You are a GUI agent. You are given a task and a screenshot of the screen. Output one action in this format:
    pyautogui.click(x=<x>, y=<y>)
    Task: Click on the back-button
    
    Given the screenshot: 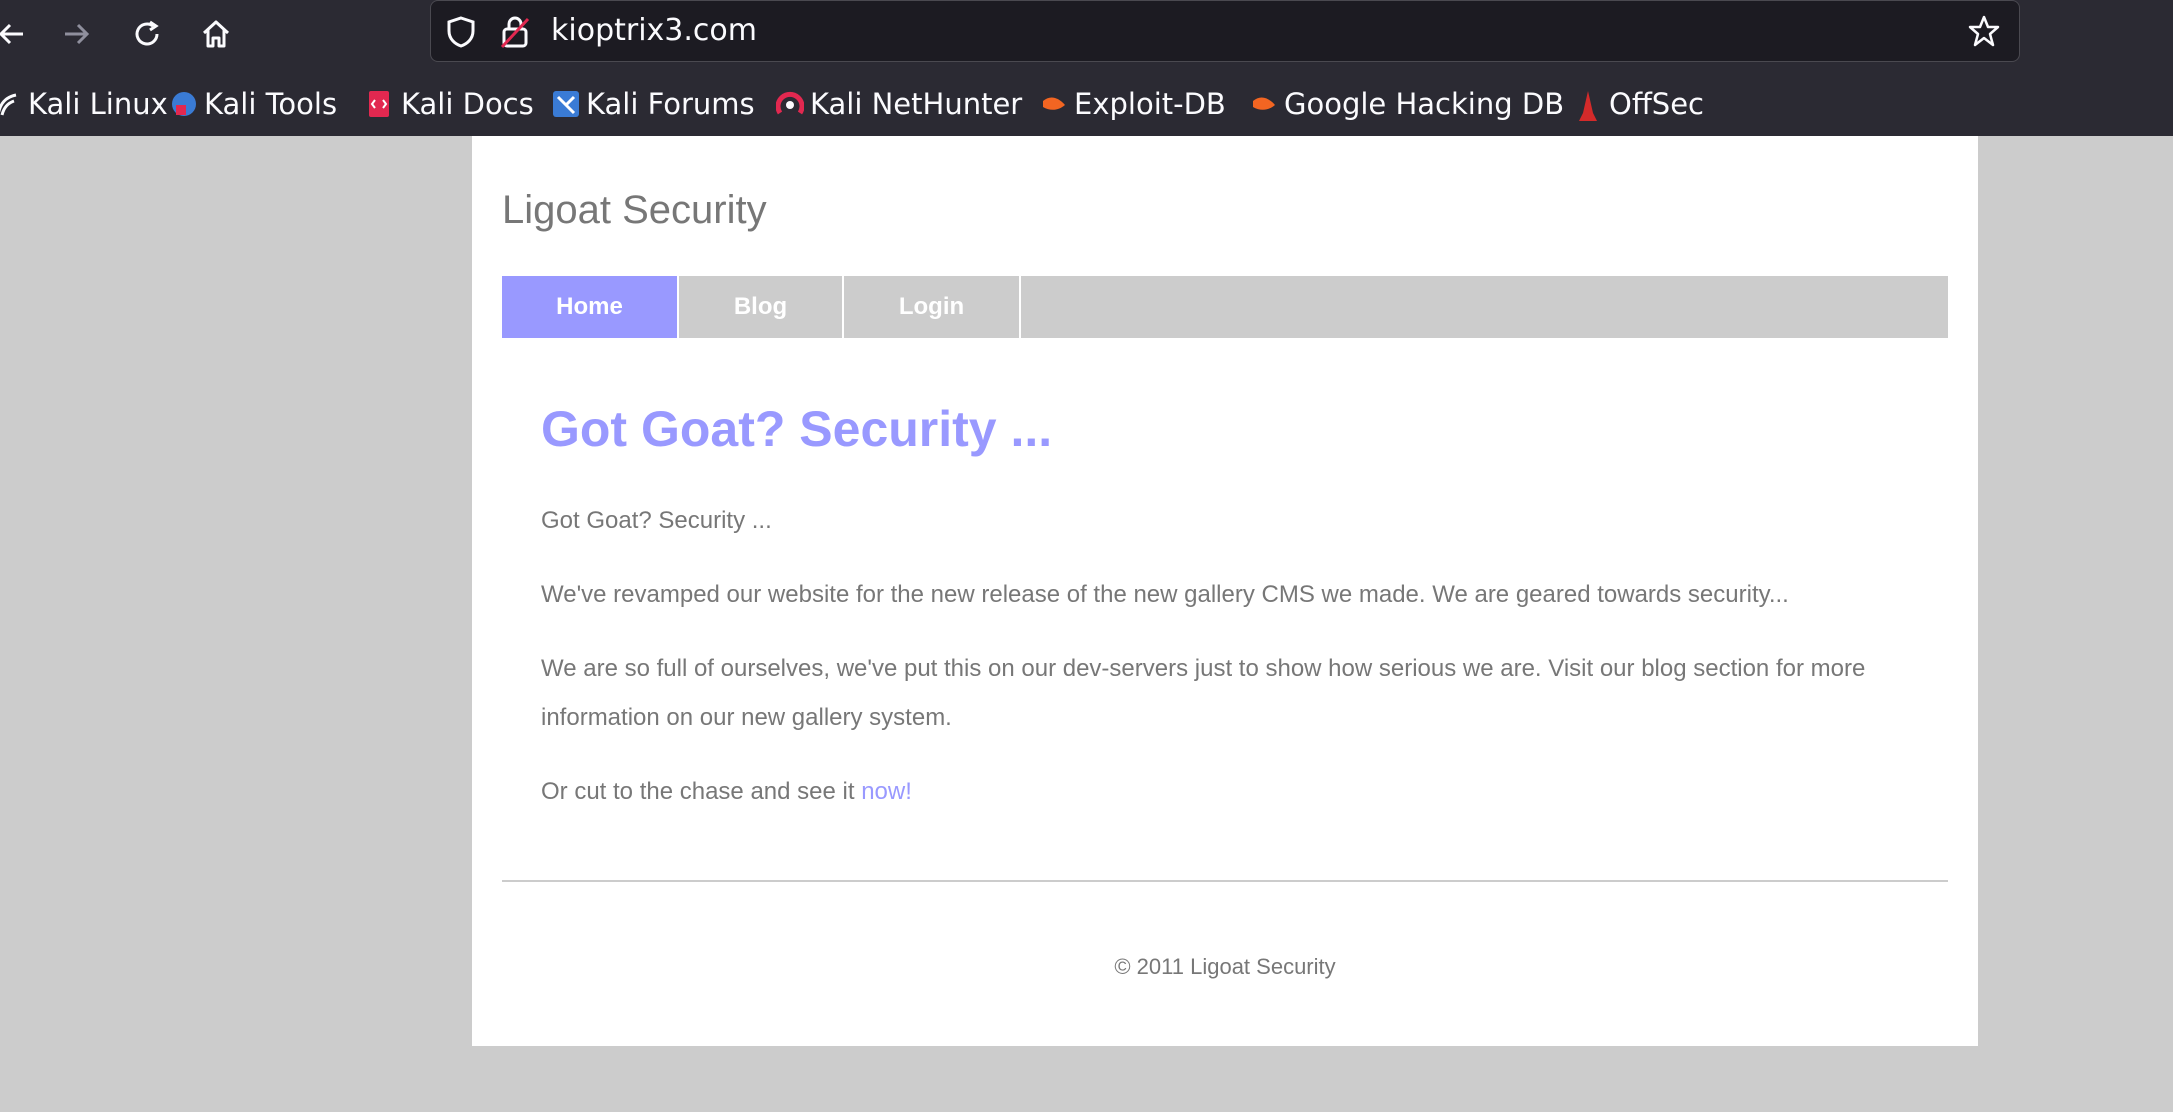 What is the action you would take?
    pyautogui.click(x=16, y=34)
    